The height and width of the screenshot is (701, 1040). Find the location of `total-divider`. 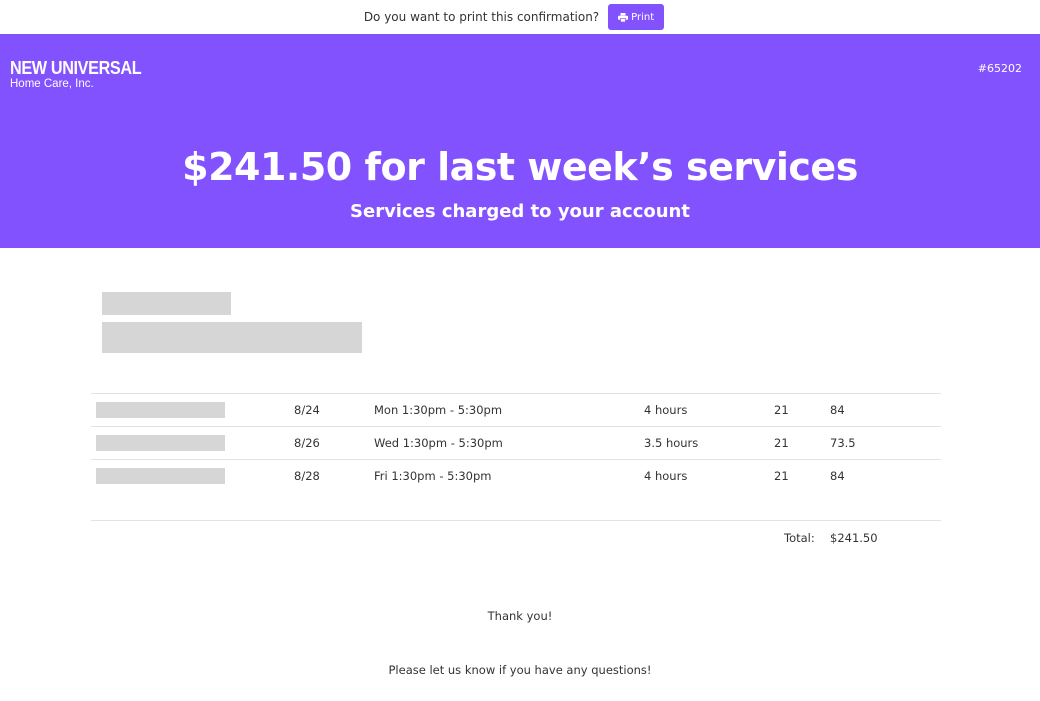

total-divider is located at coordinates (516, 520).